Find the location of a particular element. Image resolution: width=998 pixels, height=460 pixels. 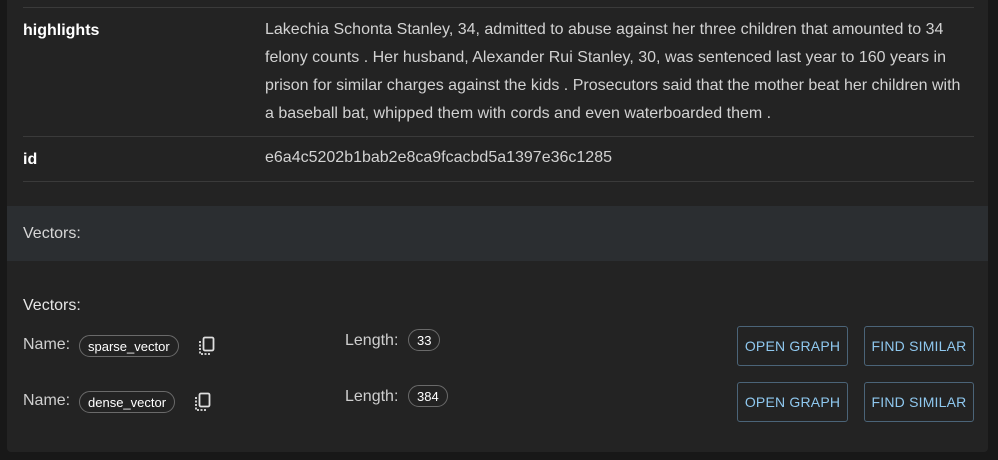

vectors-title: Vectors: is located at coordinates (52, 305).